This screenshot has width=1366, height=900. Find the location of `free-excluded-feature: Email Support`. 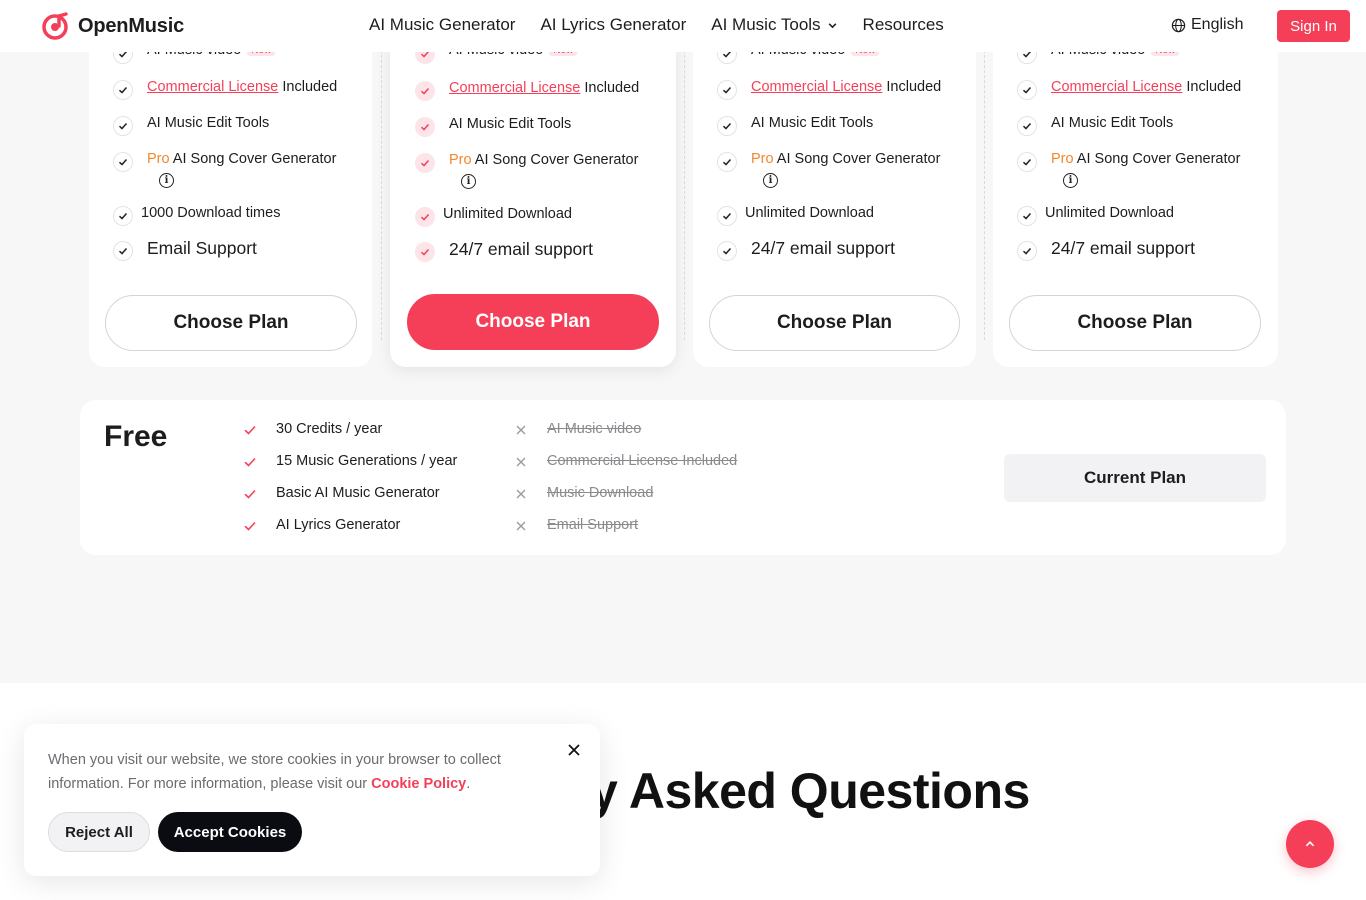

free-excluded-feature: Email Support is located at coordinates (593, 525).